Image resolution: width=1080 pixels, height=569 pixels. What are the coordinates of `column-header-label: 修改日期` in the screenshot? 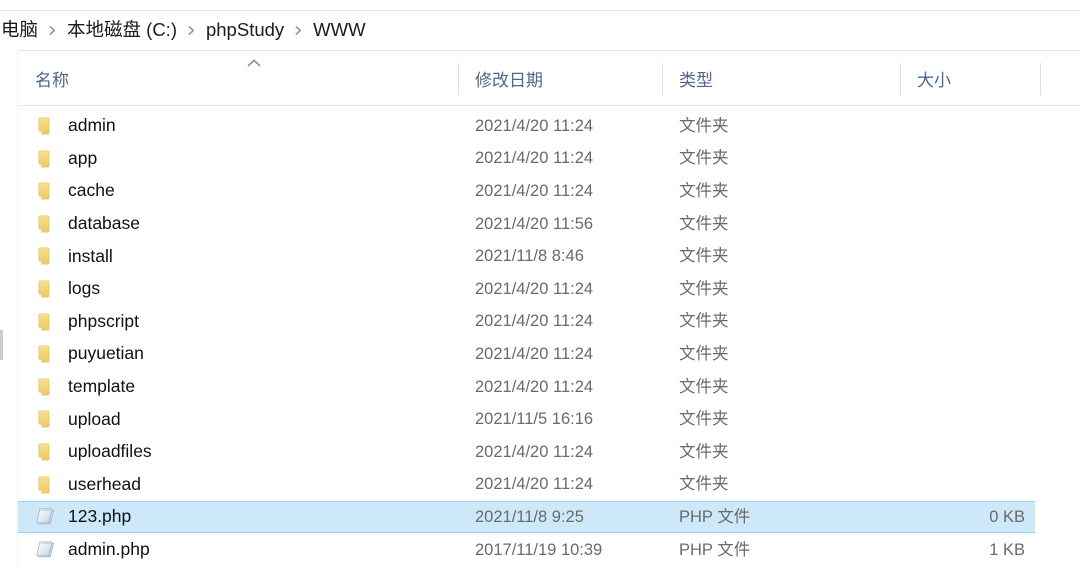 It's located at (509, 80).